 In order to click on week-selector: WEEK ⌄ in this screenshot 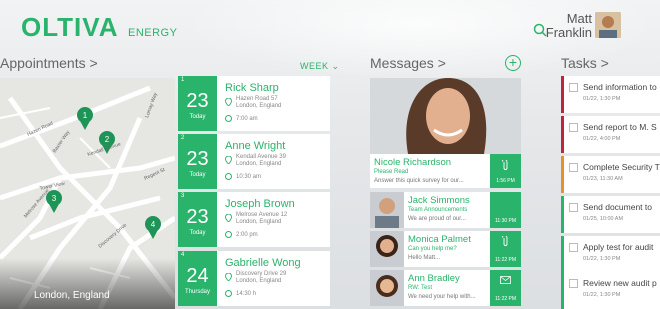, I will do `click(320, 66)`.